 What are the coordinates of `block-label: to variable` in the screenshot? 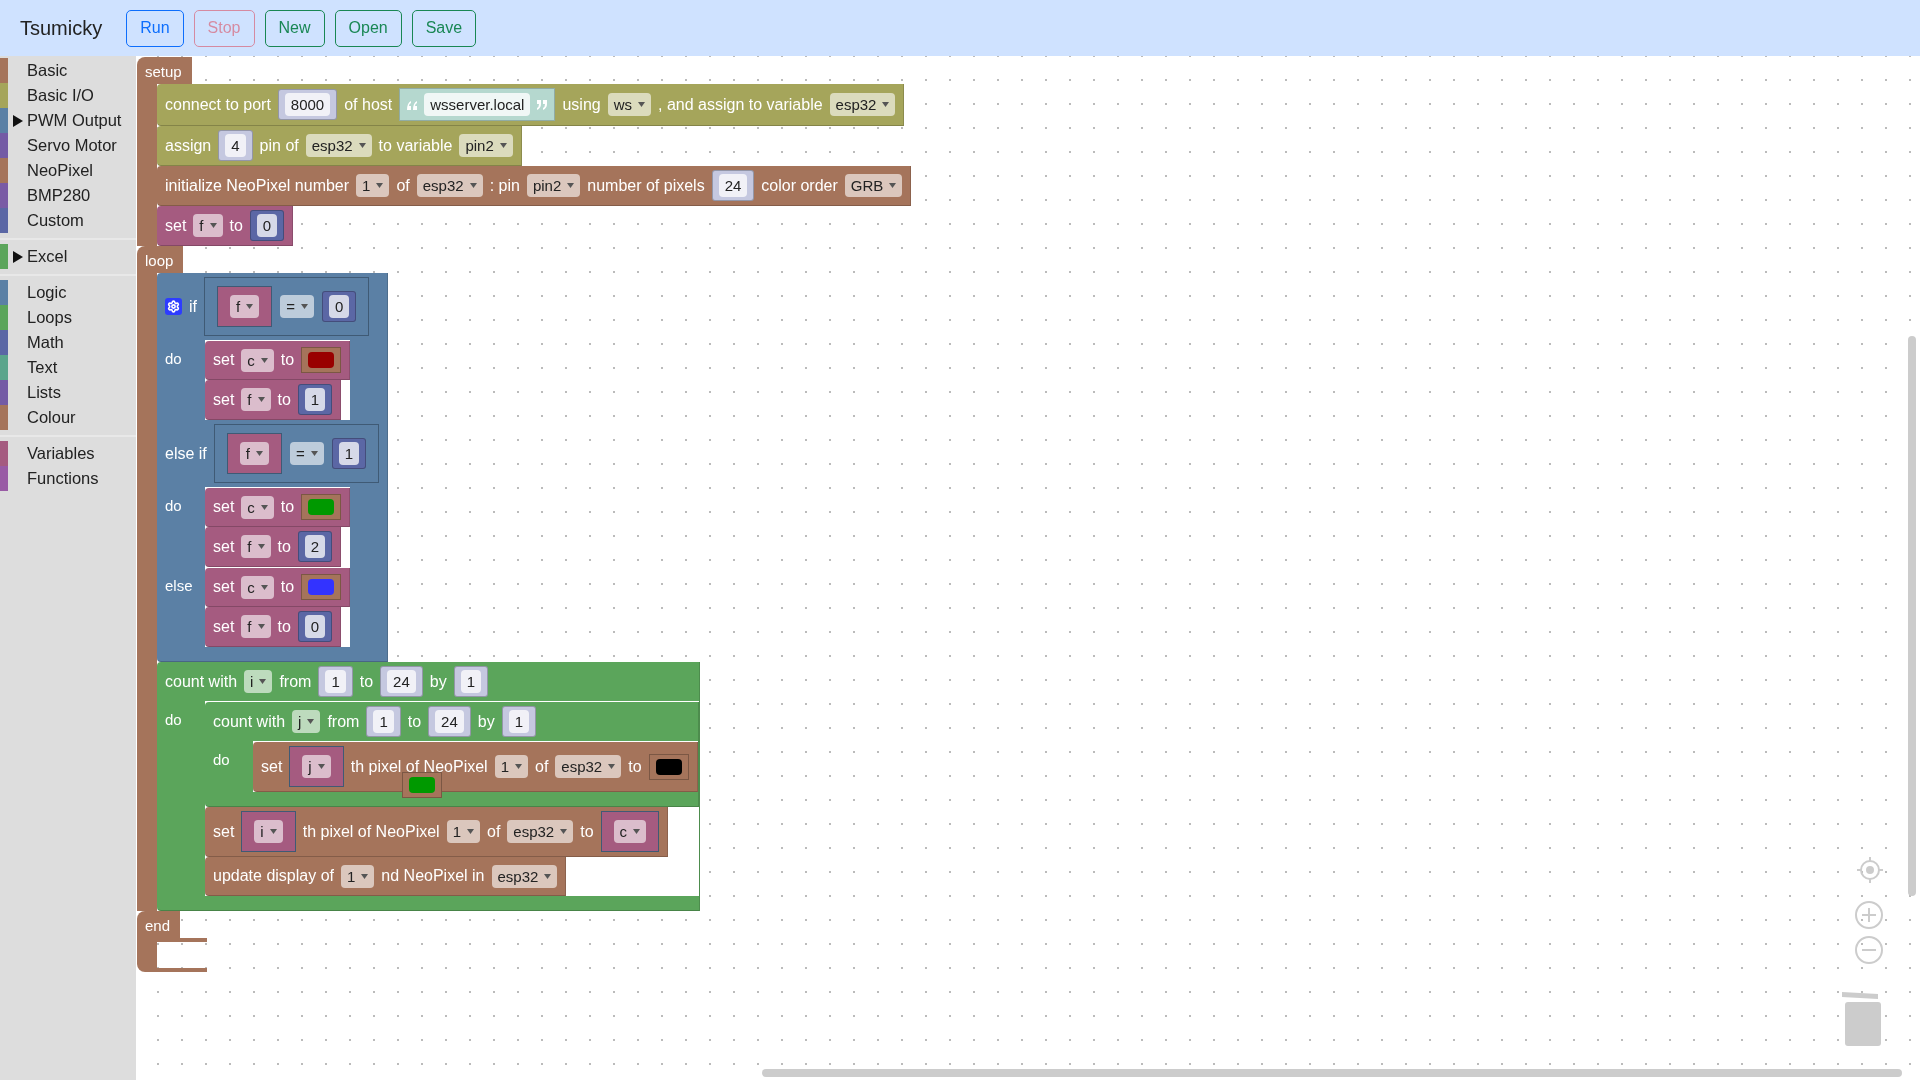 It's located at (415, 145).